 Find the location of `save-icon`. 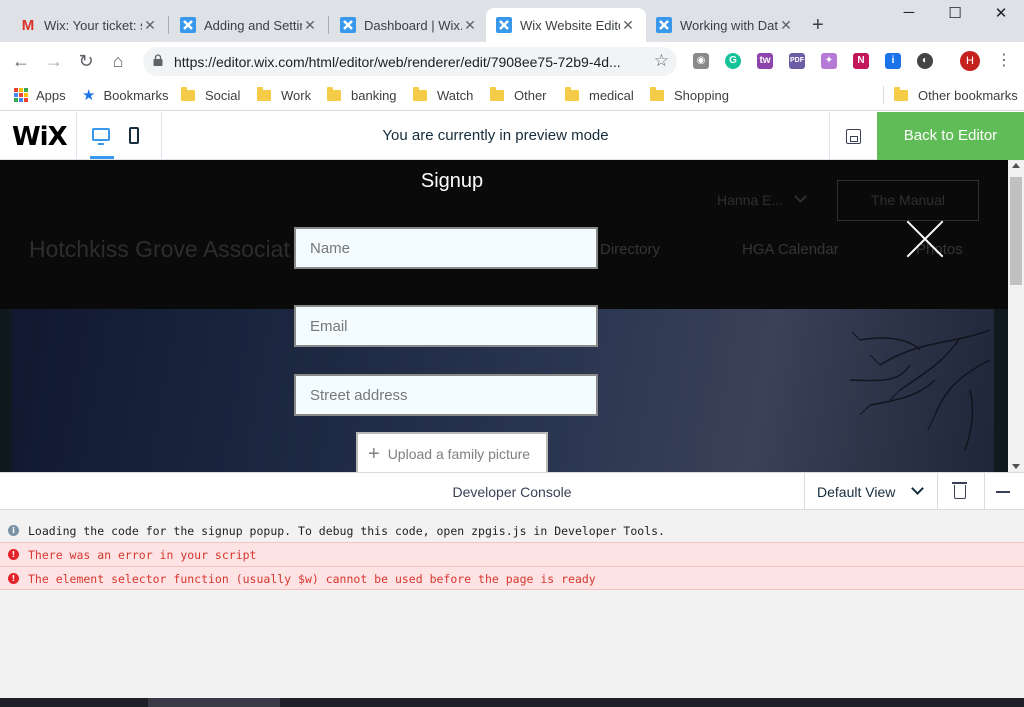

save-icon is located at coordinates (853, 136).